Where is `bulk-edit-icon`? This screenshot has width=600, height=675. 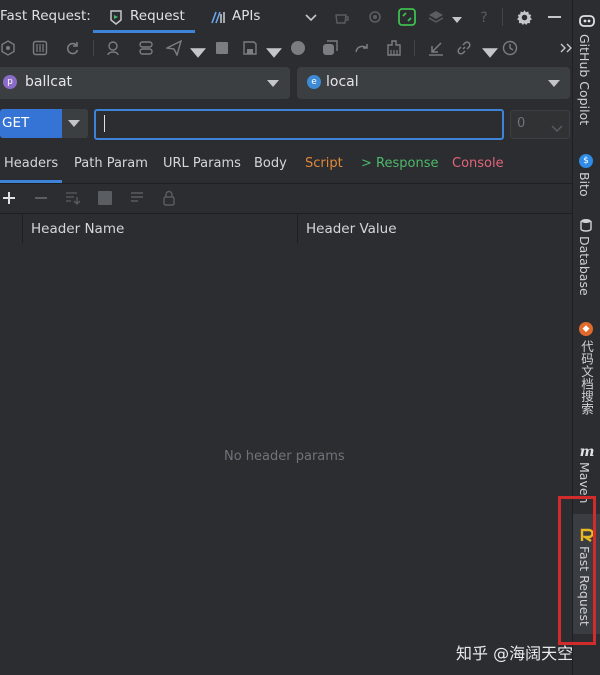 bulk-edit-icon is located at coordinates (73, 198).